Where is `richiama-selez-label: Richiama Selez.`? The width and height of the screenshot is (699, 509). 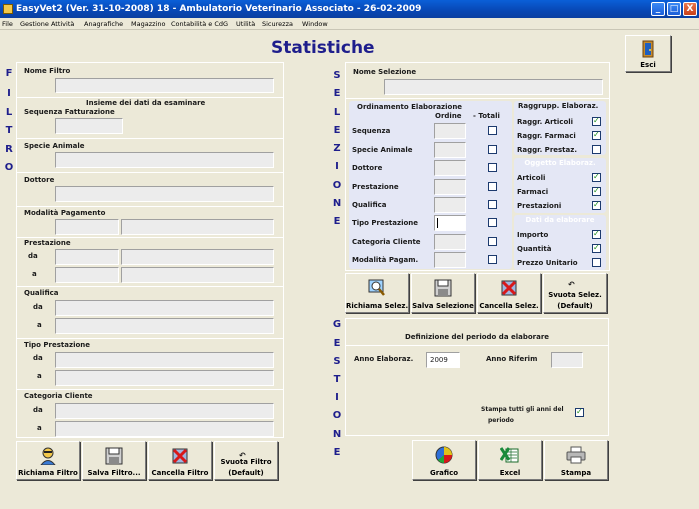
richiama-selez-label: Richiama Selez. is located at coordinates (377, 306).